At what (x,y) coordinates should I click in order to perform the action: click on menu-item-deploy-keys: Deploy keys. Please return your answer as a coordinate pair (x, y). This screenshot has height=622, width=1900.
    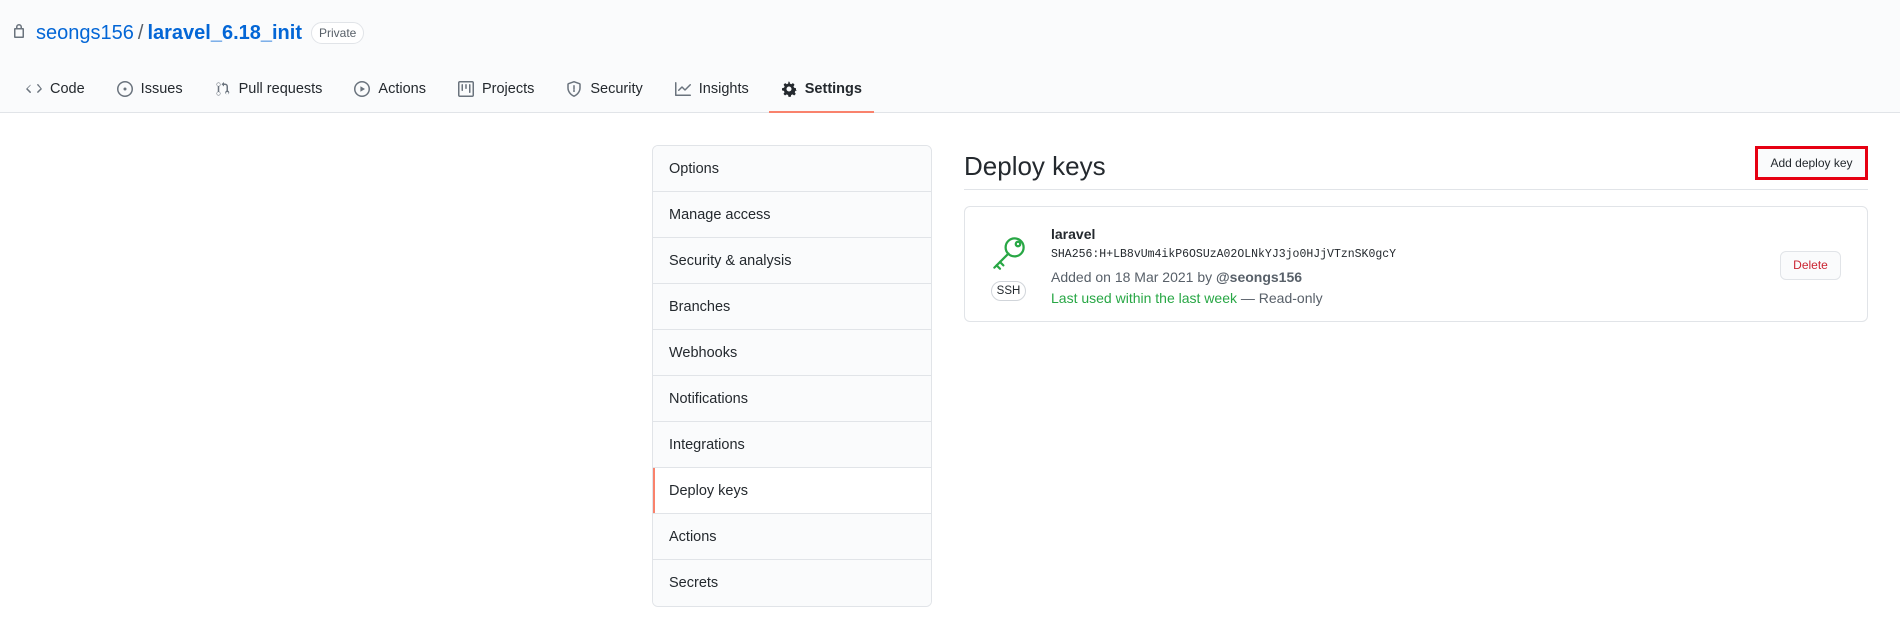
    Looking at the image, I should click on (792, 491).